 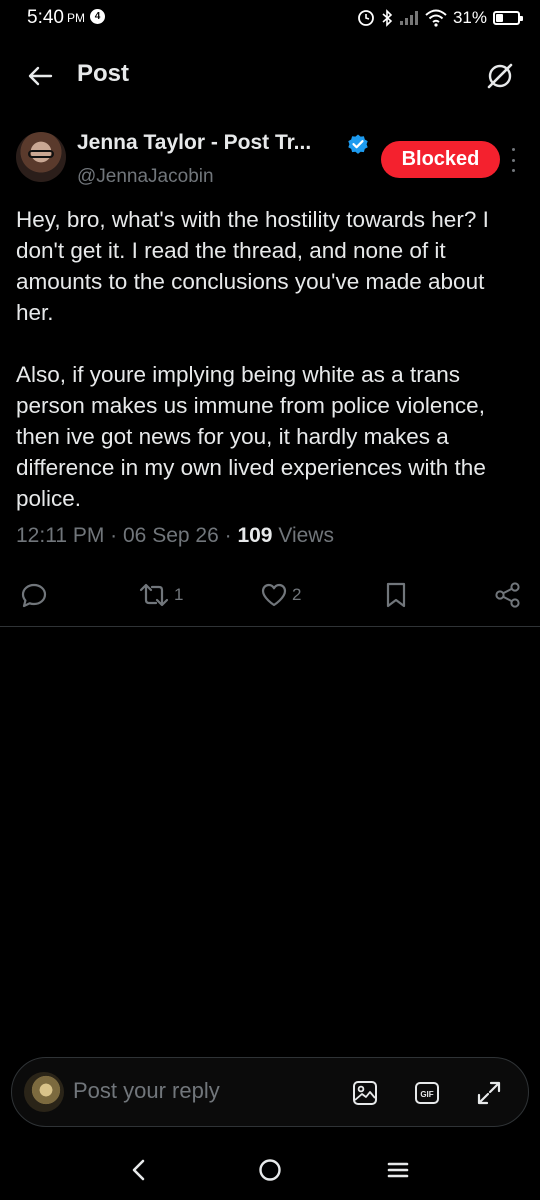 What do you see at coordinates (358, 144) in the screenshot?
I see `verified-badge-icon` at bounding box center [358, 144].